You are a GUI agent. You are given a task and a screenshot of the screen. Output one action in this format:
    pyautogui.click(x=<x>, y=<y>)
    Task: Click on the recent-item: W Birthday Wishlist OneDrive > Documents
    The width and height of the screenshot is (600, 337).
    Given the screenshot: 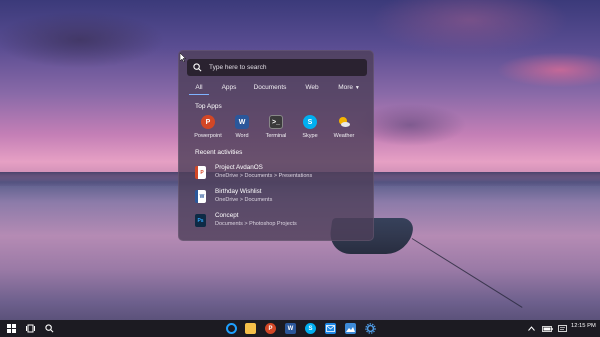 What is the action you would take?
    pyautogui.click(x=280, y=197)
    